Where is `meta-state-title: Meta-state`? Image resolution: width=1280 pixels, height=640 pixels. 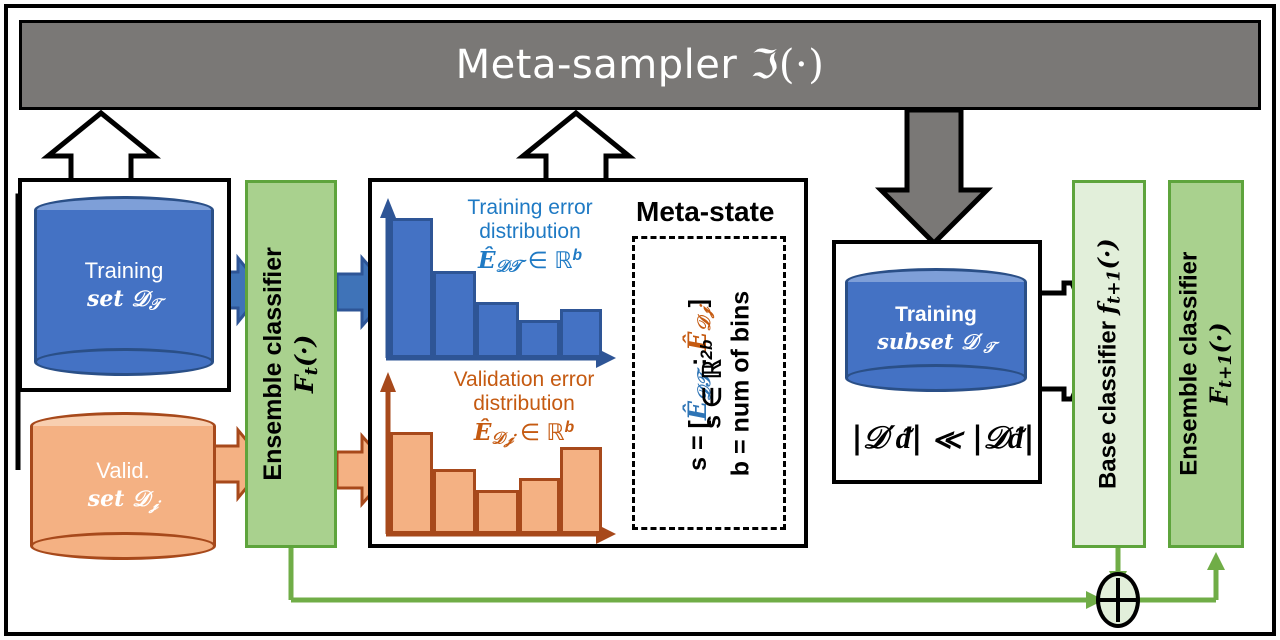
meta-state-title: Meta-state is located at coordinates (705, 211).